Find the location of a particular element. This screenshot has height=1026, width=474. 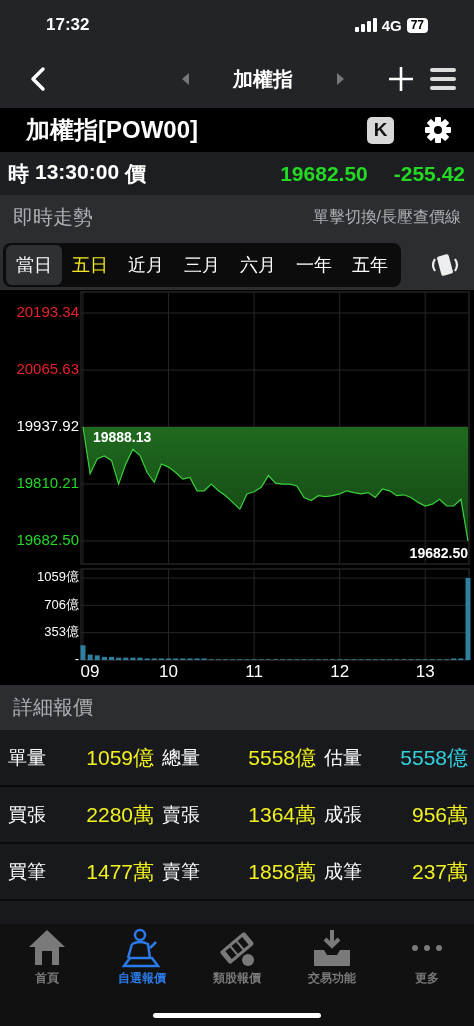

axis-label: 13 is located at coordinates (425, 672).